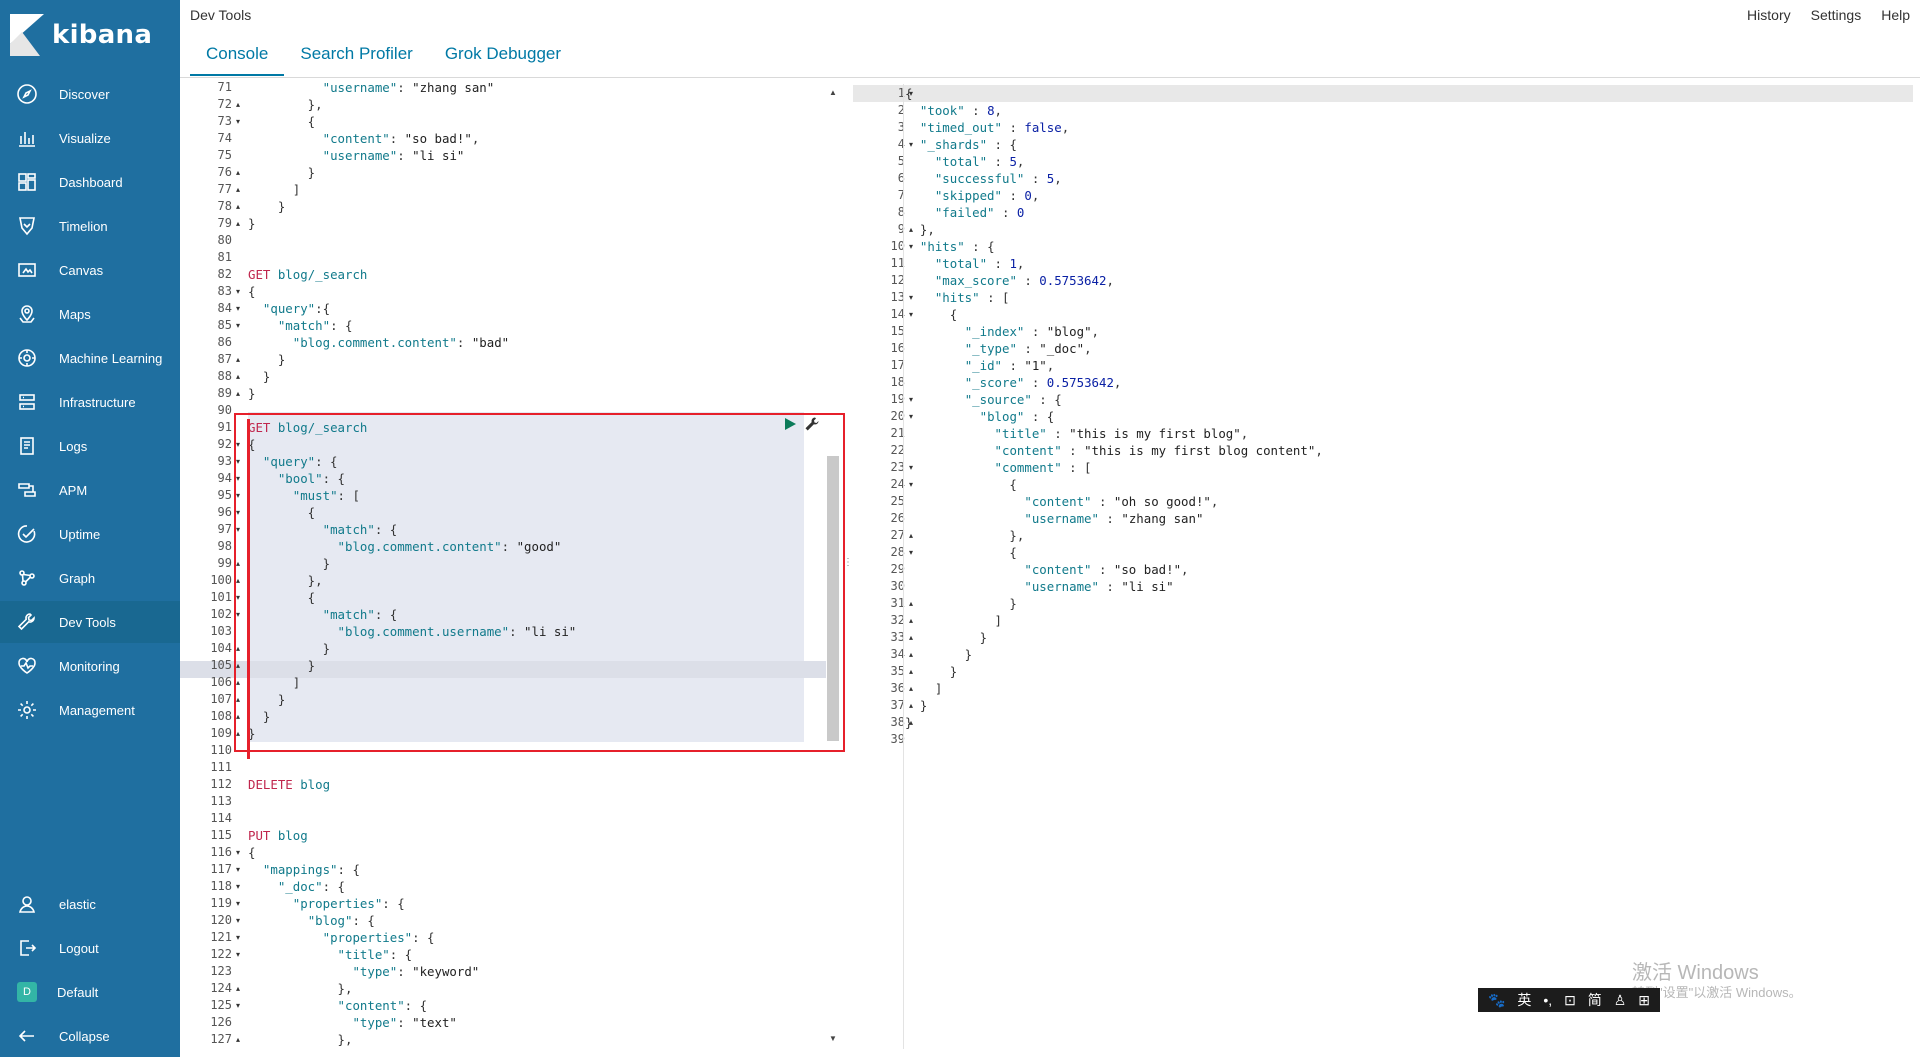 This screenshot has height=1057, width=1920. I want to click on ime-item: ⊡, so click(1570, 1000).